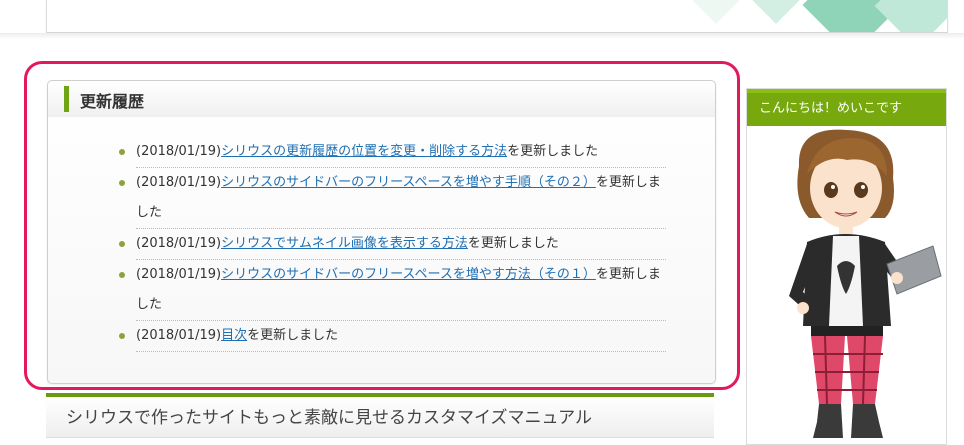  I want to click on update-history-title: 更新履歴, so click(112, 101).